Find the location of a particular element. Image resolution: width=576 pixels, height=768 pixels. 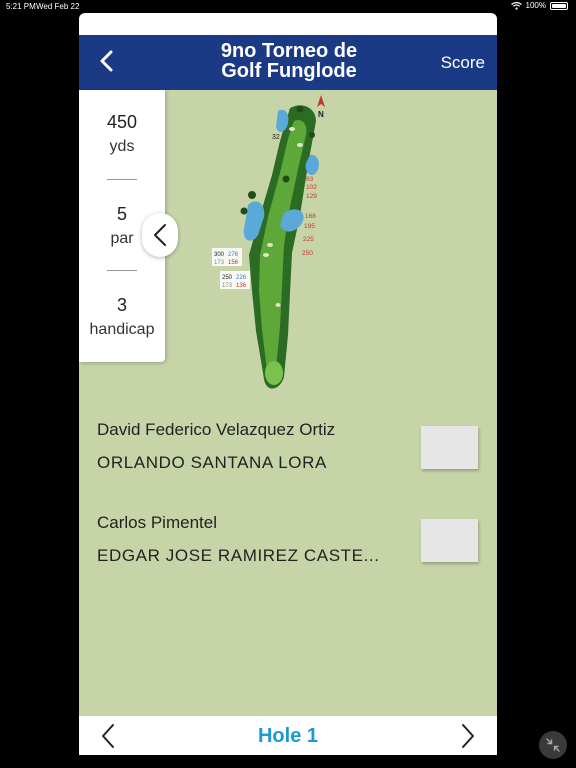

page-title: 9no Torneo de Golf Funglode is located at coordinates (289, 61).